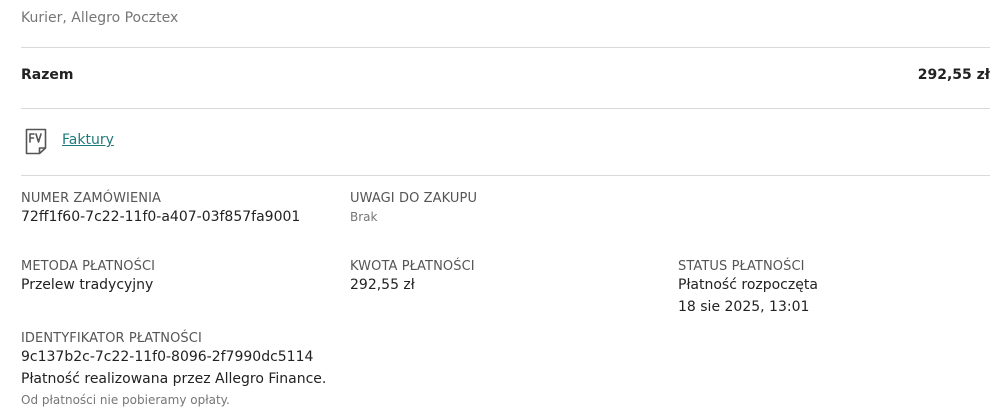 The image size is (999, 415). I want to click on payment-method-field: METODA PŁATNOŚCI Przelew tradycyjny, so click(88, 277).